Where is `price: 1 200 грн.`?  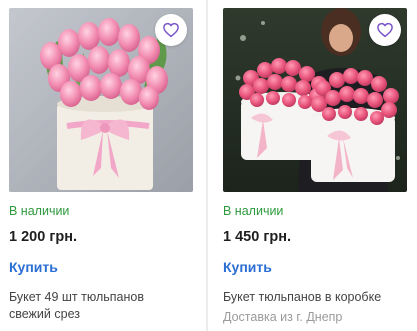 price: 1 200 грн. is located at coordinates (43, 237).